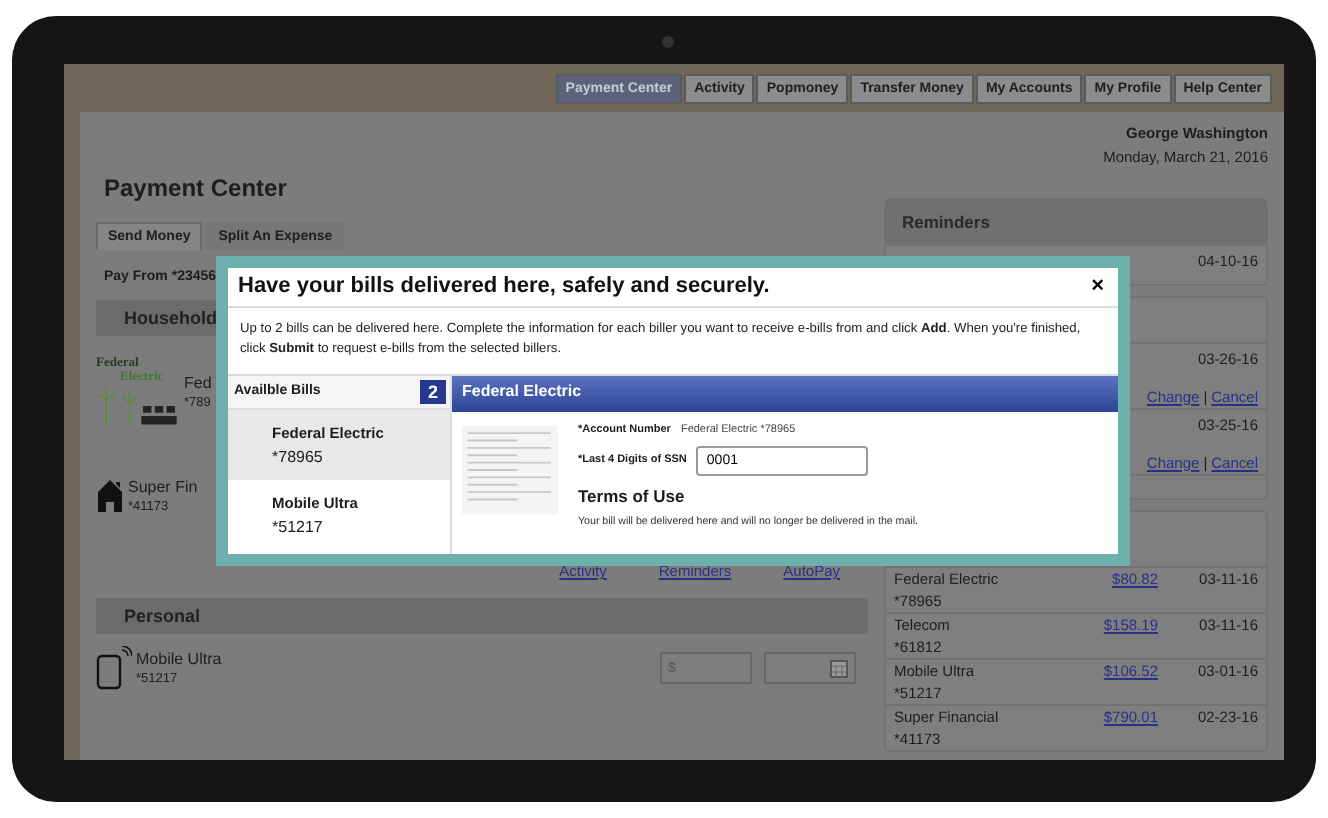  What do you see at coordinates (1097, 286) in the screenshot?
I see `close-button: ×` at bounding box center [1097, 286].